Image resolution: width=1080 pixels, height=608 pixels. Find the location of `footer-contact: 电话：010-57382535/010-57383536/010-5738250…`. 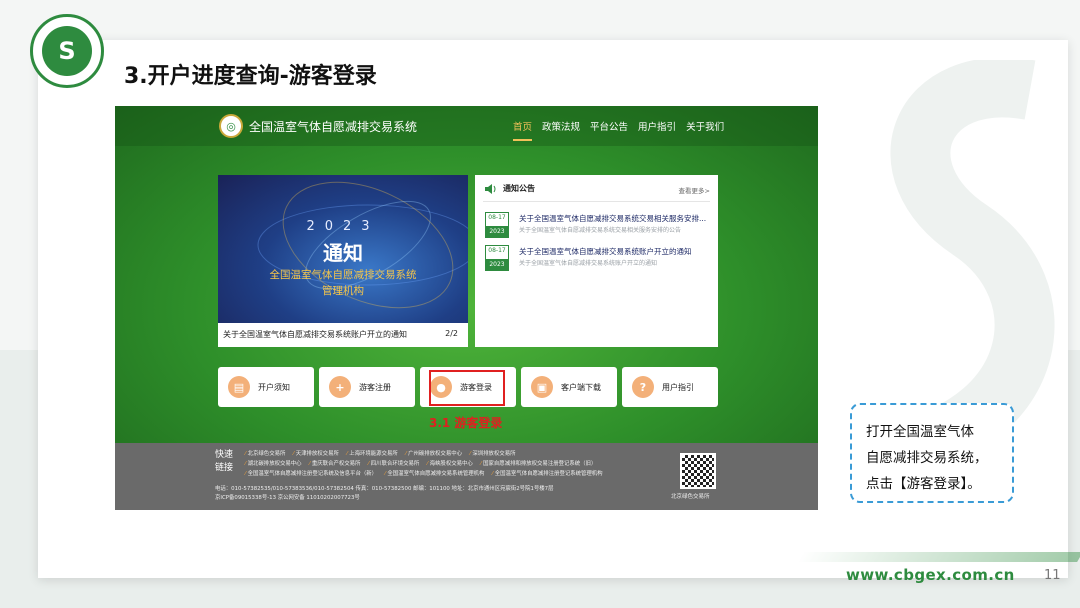

footer-contact: 电话：010-57382535/010-57383536/010-5738250… is located at coordinates (435, 494).